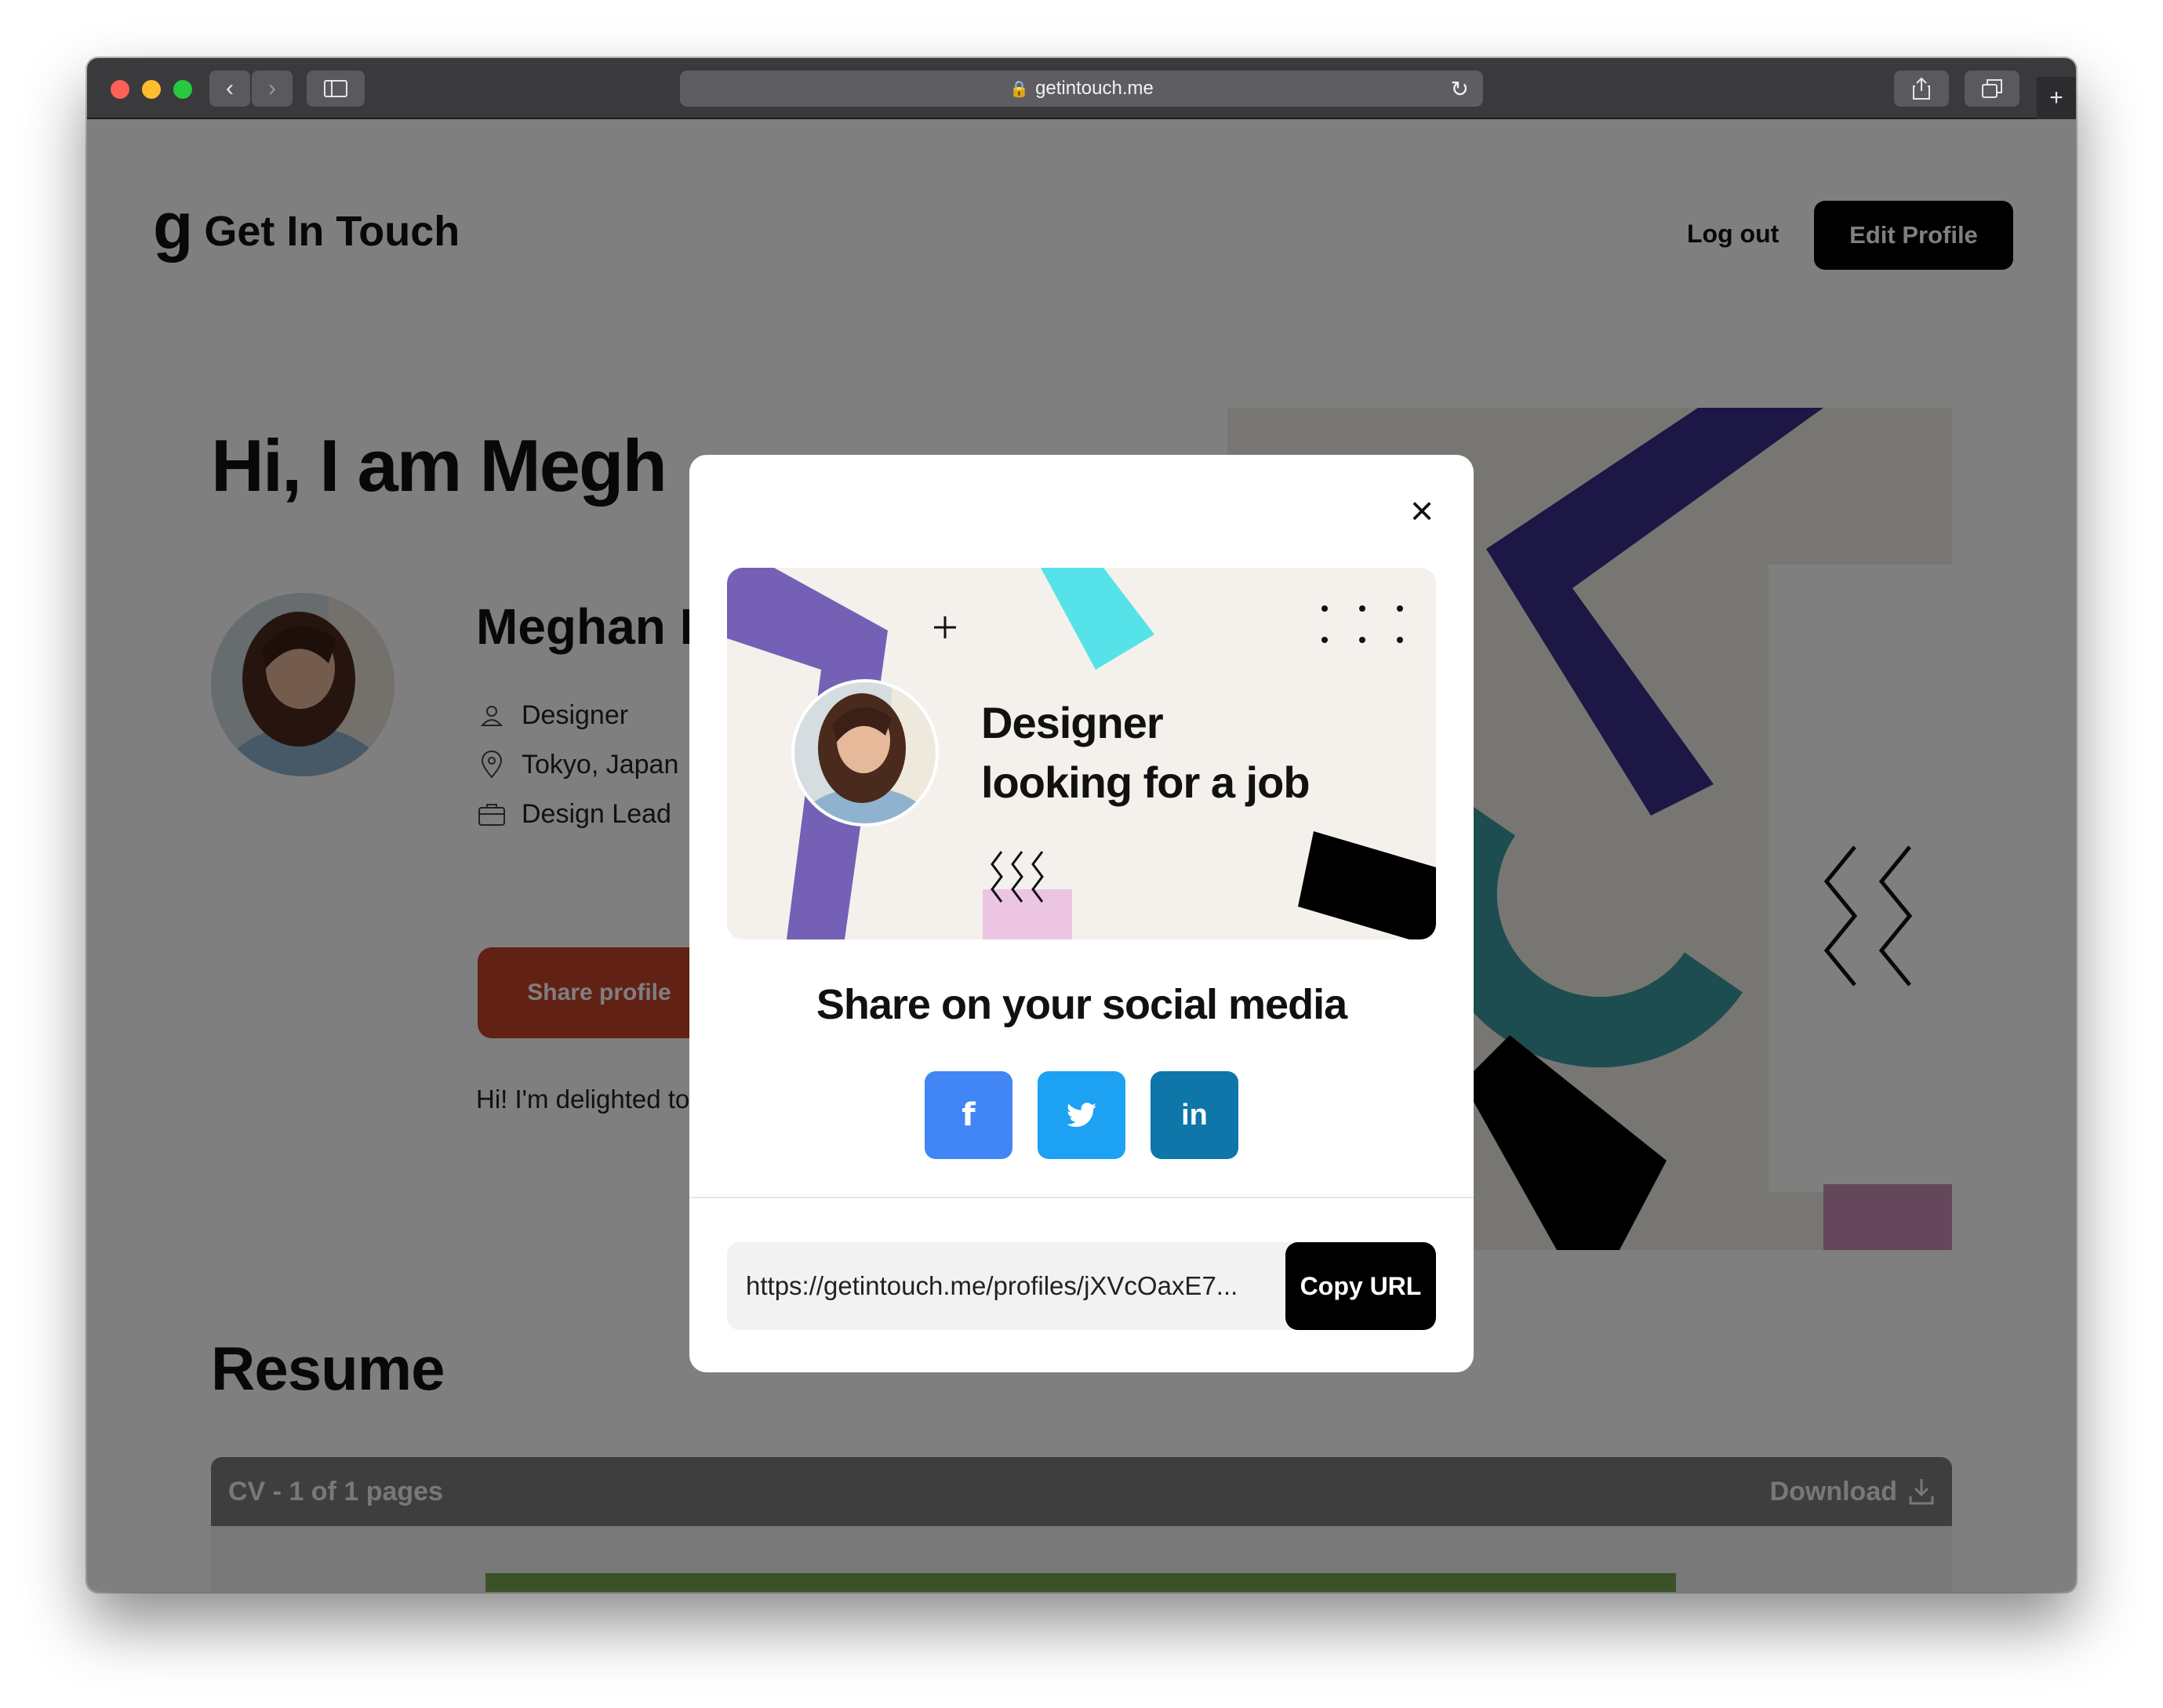  I want to click on modal-divider, so click(1081, 1197).